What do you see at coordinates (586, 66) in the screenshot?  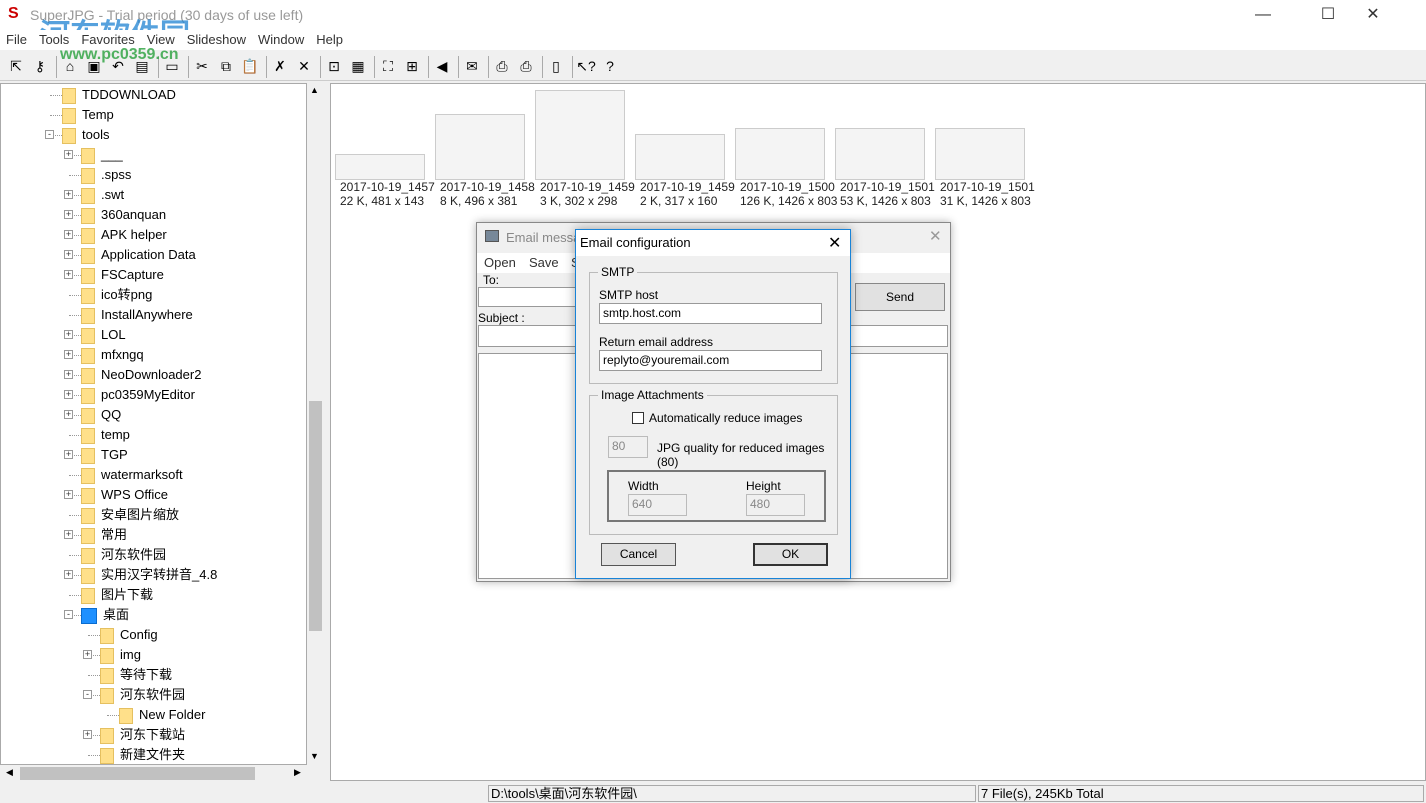 I see `context-help-icon: ↖?` at bounding box center [586, 66].